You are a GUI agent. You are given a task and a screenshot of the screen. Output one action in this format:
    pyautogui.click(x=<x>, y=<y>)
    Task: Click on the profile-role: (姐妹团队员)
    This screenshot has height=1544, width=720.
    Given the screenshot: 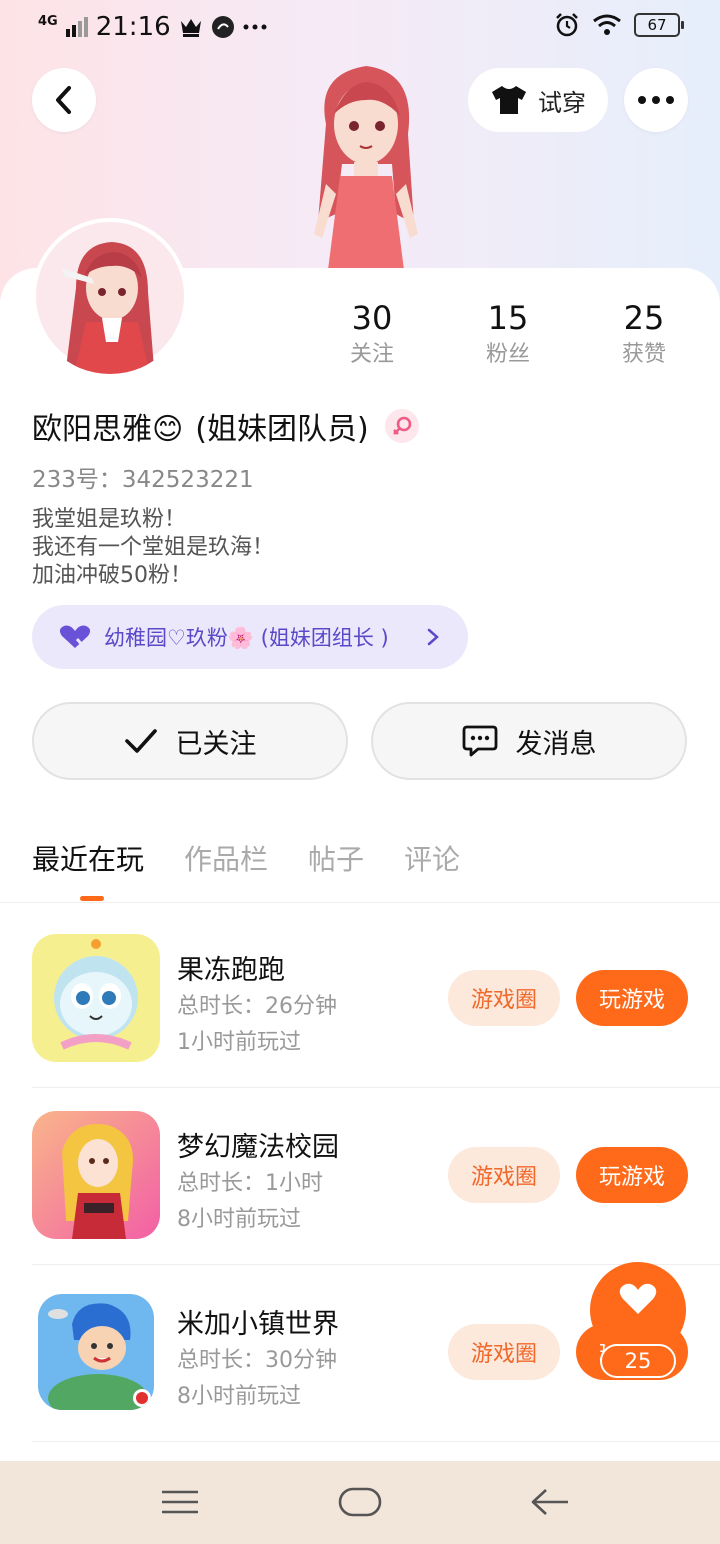 What is the action you would take?
    pyautogui.click(x=282, y=429)
    